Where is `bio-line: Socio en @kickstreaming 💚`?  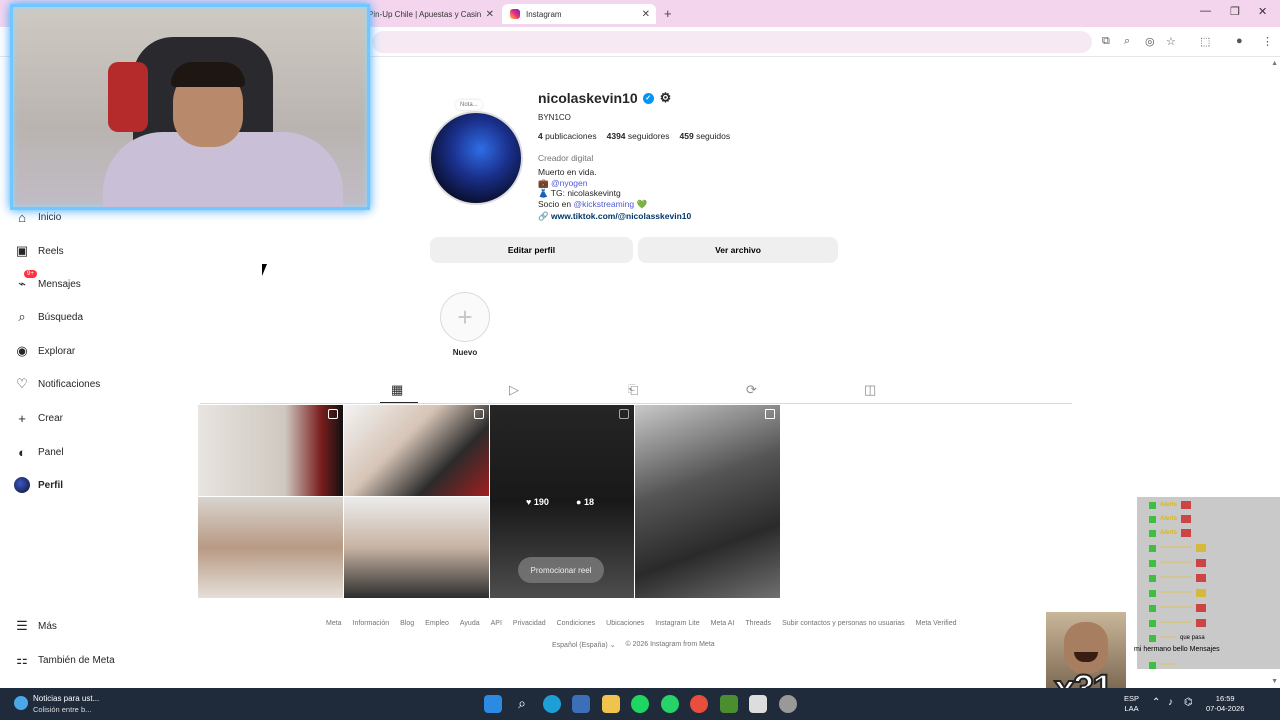
bio-line: Socio en @kickstreaming 💚 is located at coordinates (593, 204).